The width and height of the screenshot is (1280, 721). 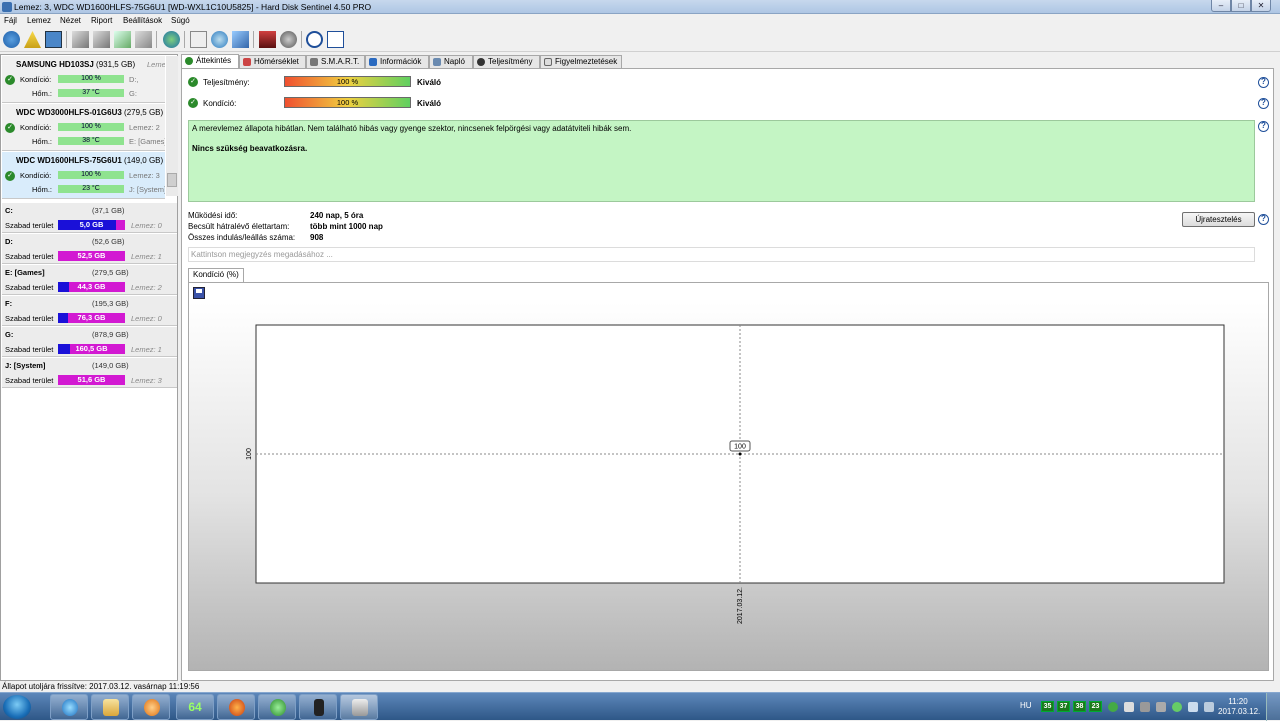 What do you see at coordinates (146, 318) in the screenshot?
I see `volume-disk: Lemez: 0` at bounding box center [146, 318].